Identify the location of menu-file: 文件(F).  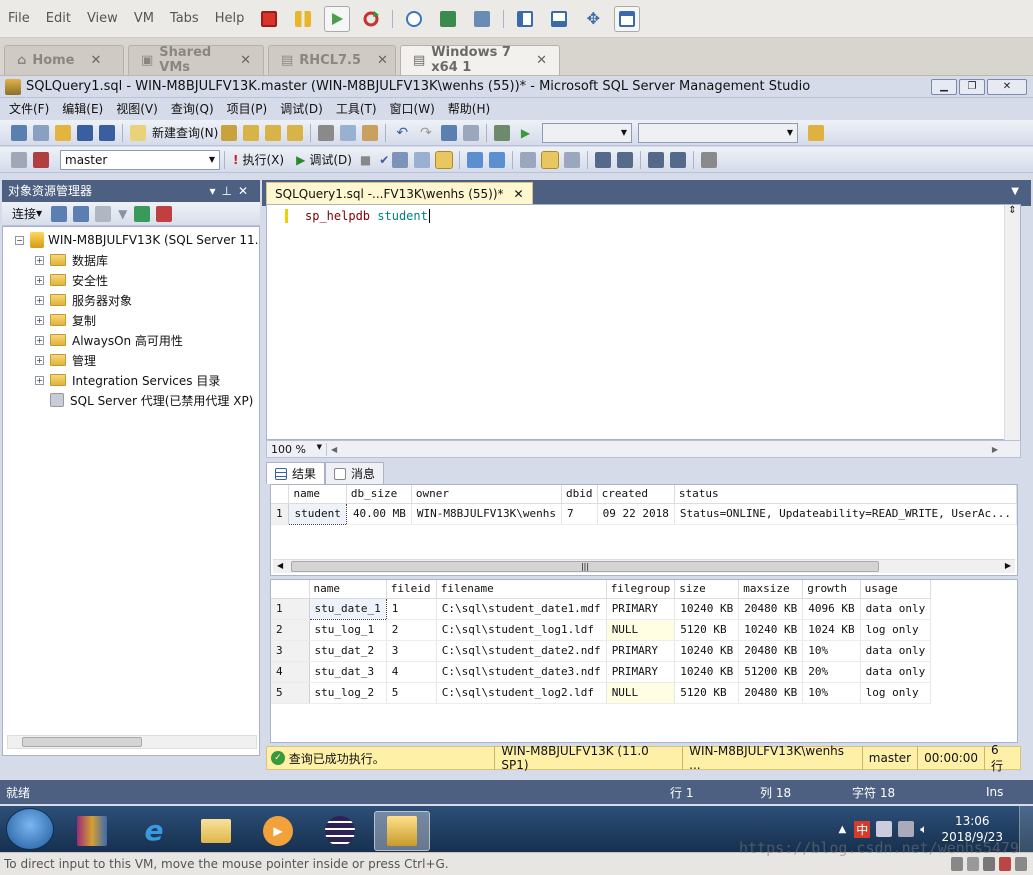
(29, 108).